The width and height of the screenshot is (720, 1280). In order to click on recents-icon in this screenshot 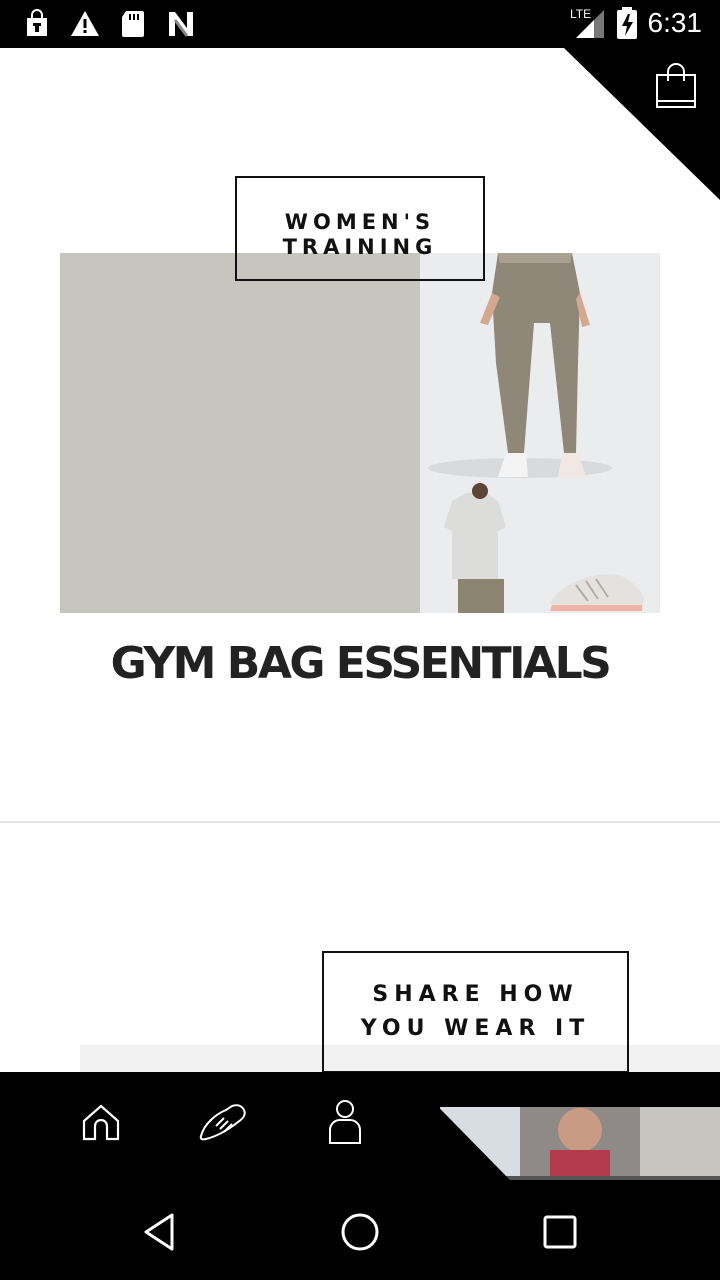, I will do `click(560, 1232)`.